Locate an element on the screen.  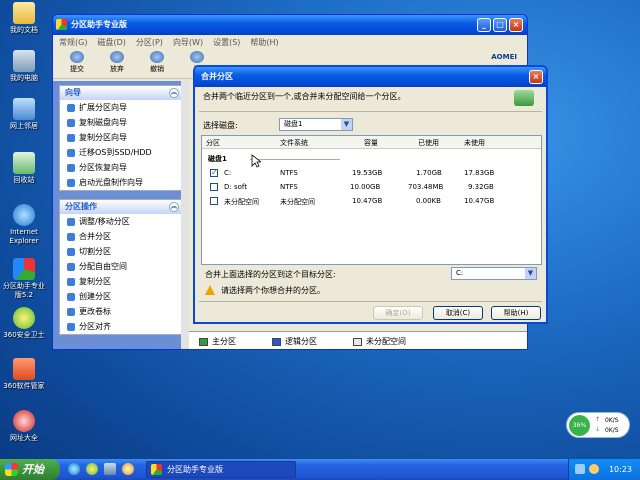
discard-button: 放弃 is located at coordinates (117, 61).